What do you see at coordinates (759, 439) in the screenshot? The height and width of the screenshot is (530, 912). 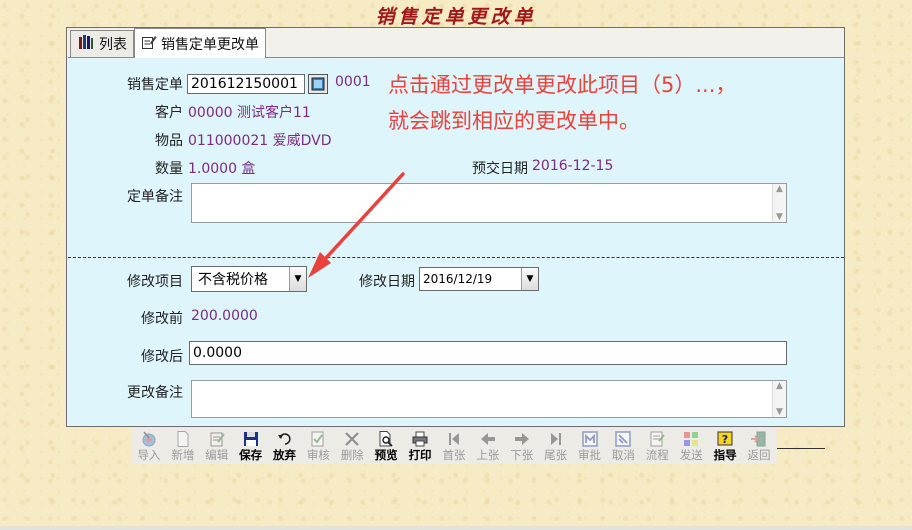 I see `exit-icon` at bounding box center [759, 439].